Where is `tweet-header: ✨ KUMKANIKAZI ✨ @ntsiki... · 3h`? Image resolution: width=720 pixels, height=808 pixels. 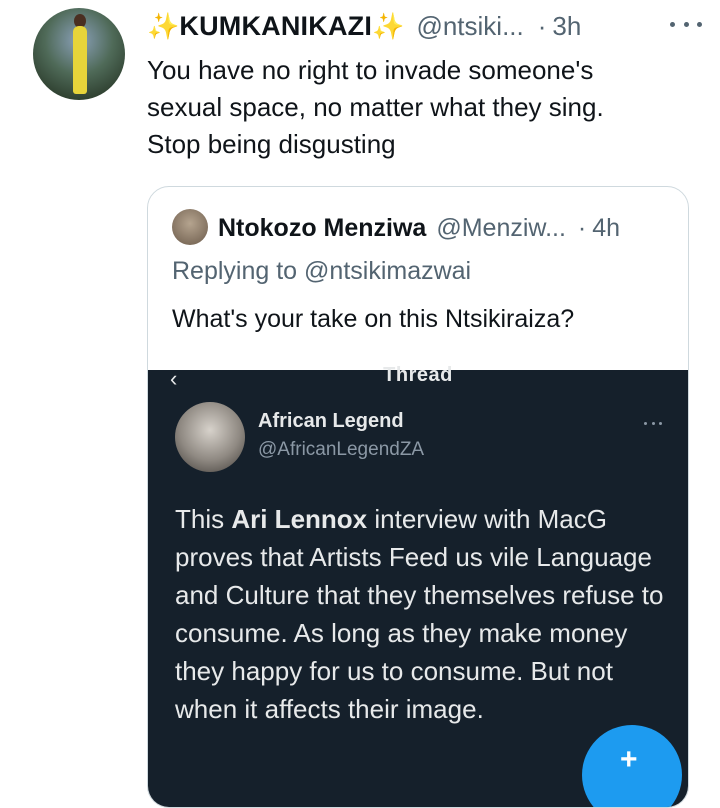 tweet-header: ✨ KUMKANIKAZI ✨ @ntsiki... · 3h is located at coordinates (424, 26).